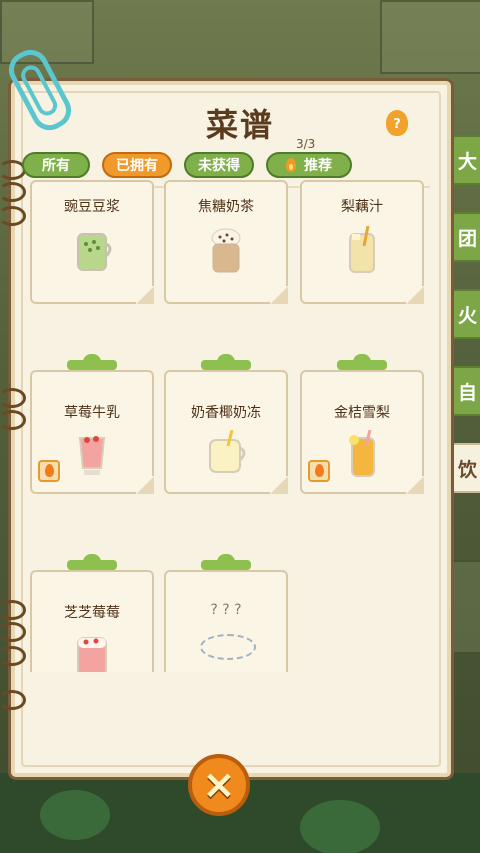 This screenshot has width=480, height=853. What do you see at coordinates (226, 413) in the screenshot?
I see `recipe-name: 奶香椰奶冻` at bounding box center [226, 413].